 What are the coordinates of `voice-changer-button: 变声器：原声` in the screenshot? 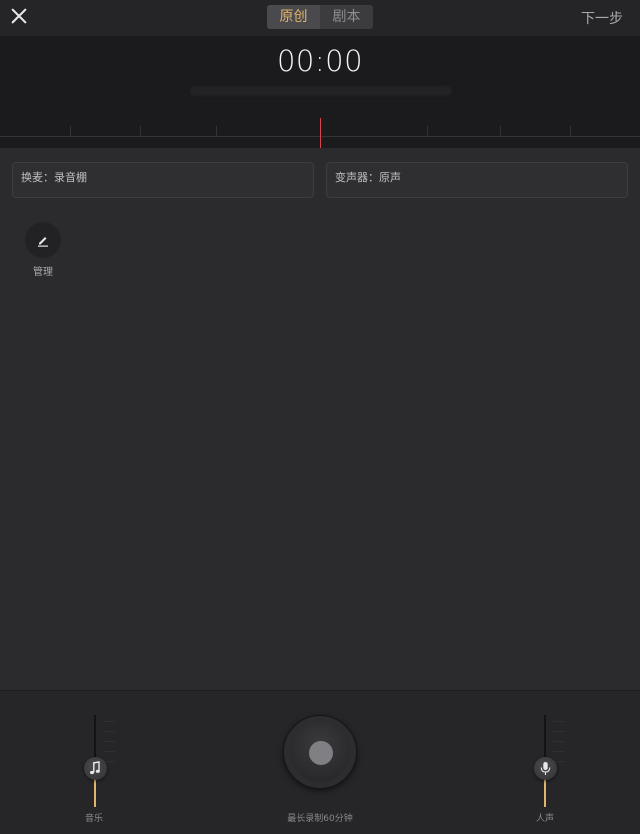 It's located at (477, 180).